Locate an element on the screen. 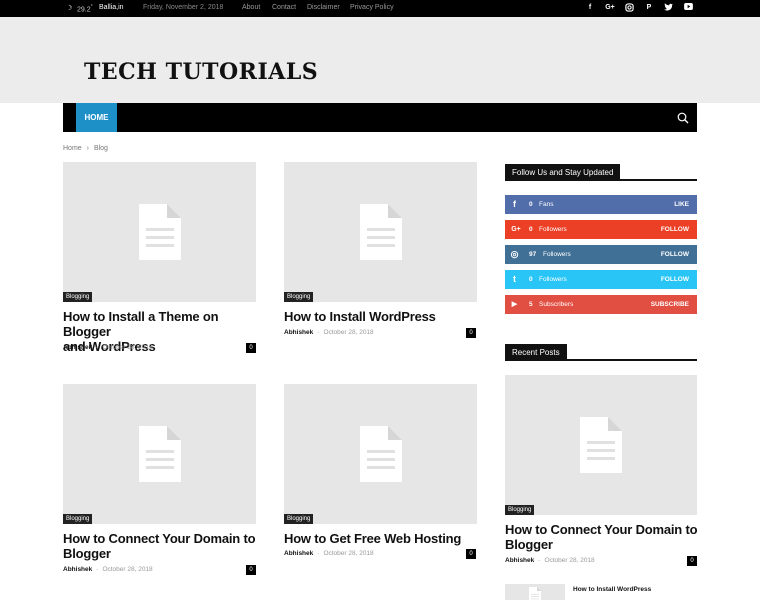 The height and width of the screenshot is (603, 760). social-counter-instagram: ◎ 97 Followers FOLLOW is located at coordinates (601, 254).